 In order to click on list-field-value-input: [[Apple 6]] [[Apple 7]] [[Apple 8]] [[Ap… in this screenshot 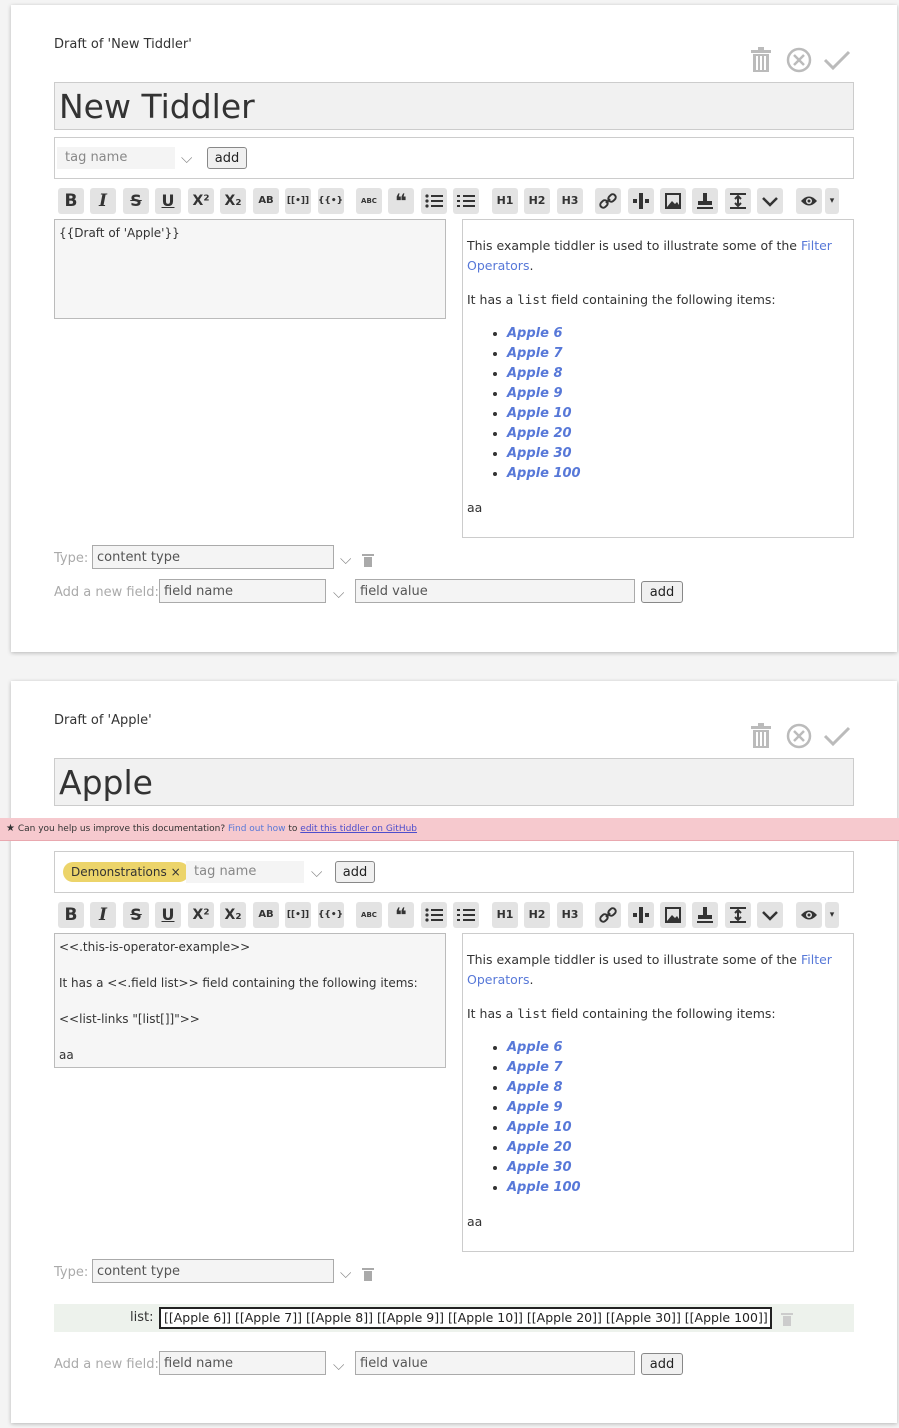, I will do `click(465, 1318)`.